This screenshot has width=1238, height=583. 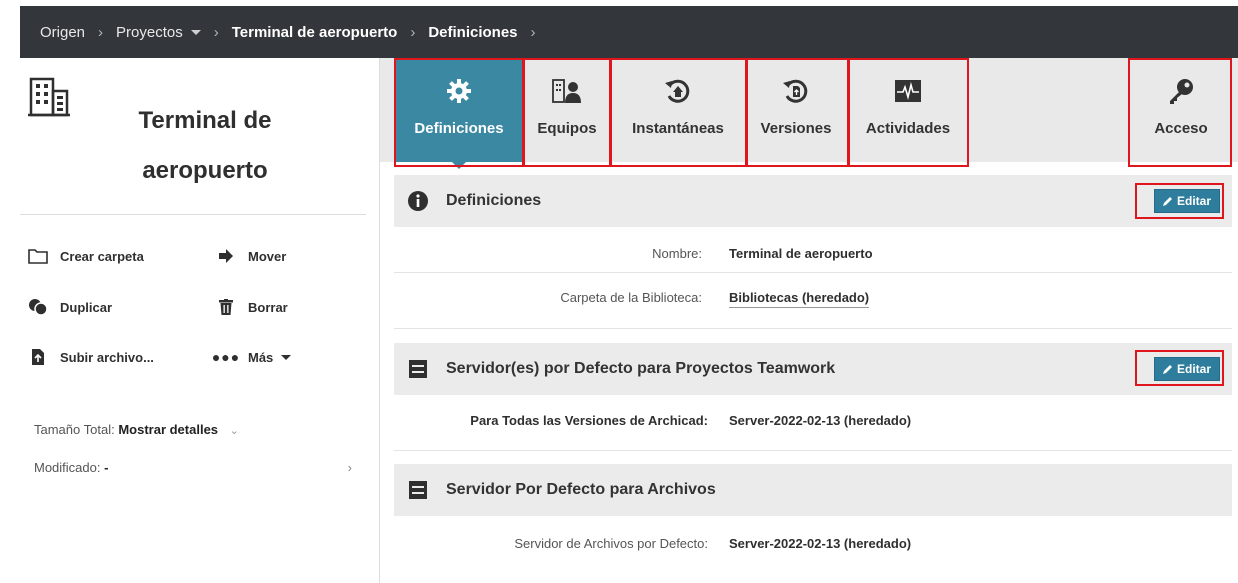 I want to click on create-folder-label: Crear carpeta, so click(x=102, y=256).